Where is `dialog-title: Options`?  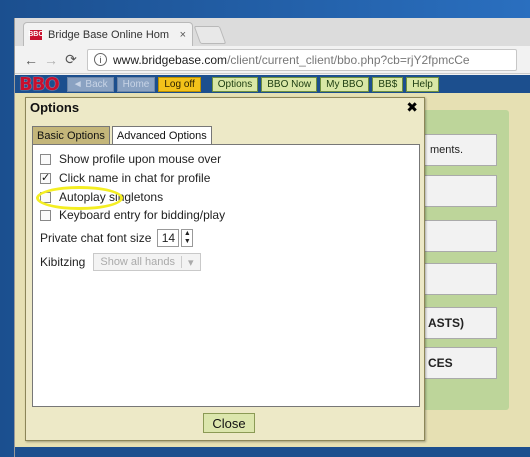
dialog-title: Options is located at coordinates (55, 107).